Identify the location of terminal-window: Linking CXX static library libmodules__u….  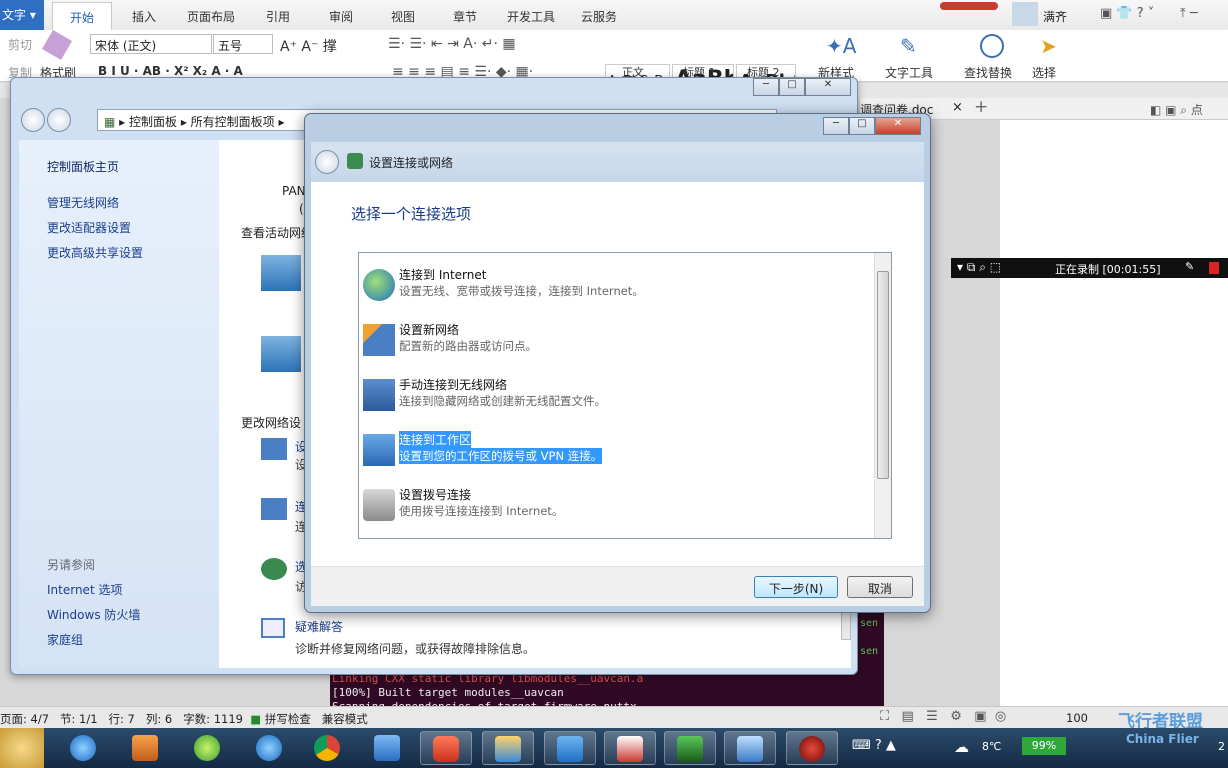
(607, 690).